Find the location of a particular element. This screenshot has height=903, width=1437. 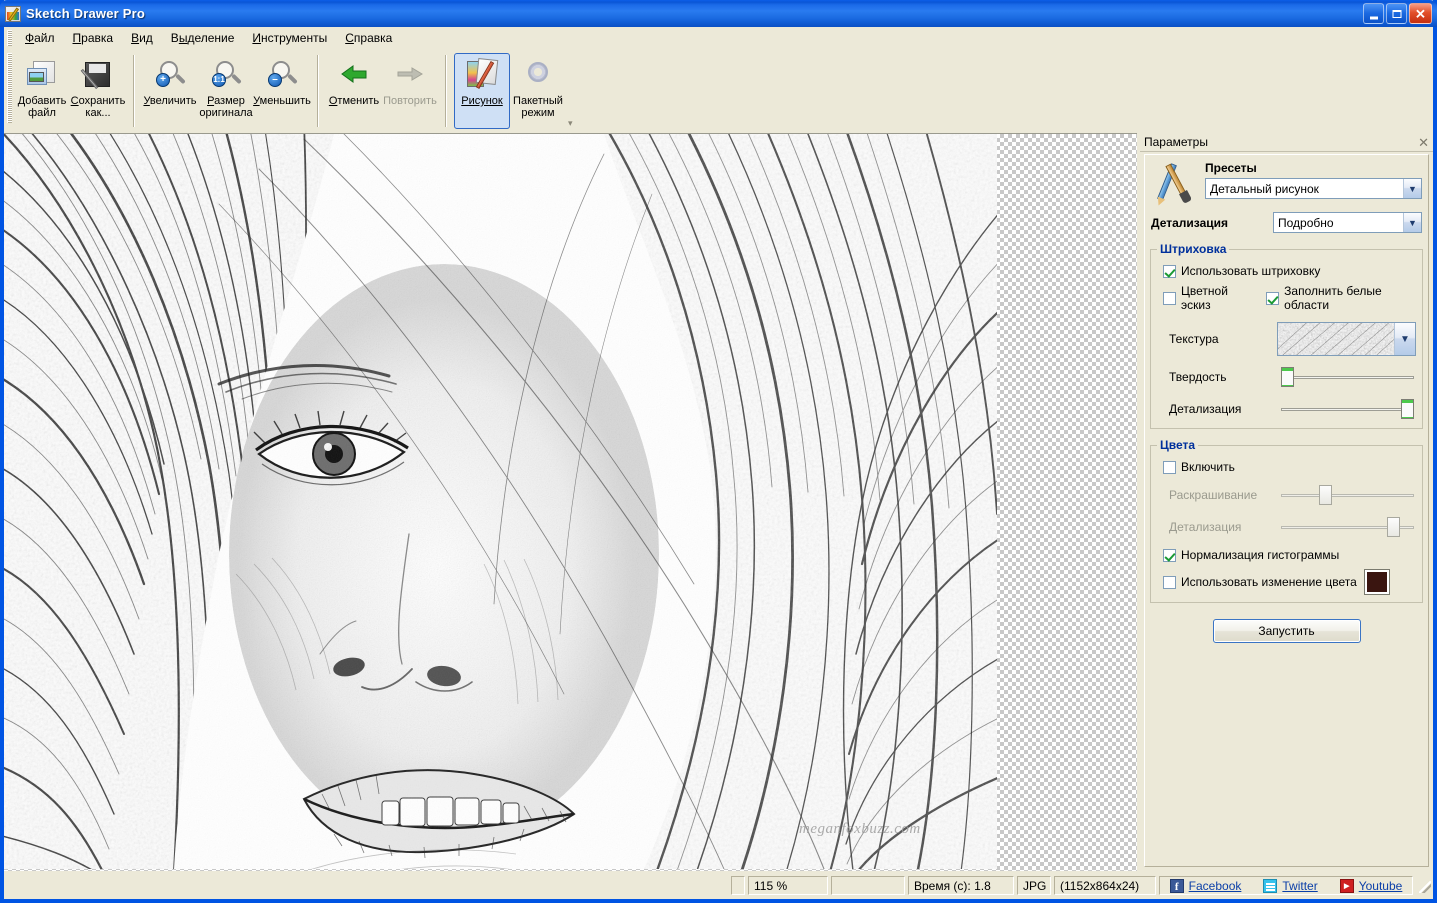

close-button: ✕ is located at coordinates (1420, 13).